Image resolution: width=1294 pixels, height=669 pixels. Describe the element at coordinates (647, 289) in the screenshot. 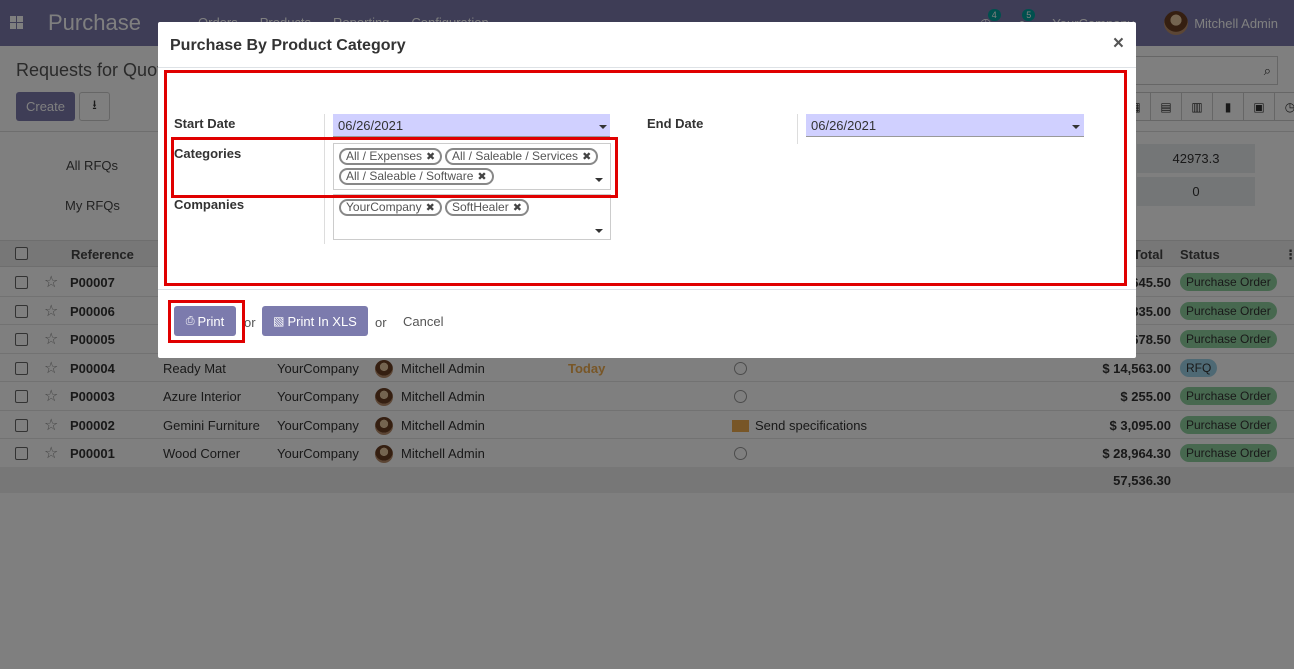

I see `dialog-footer-divider` at that location.